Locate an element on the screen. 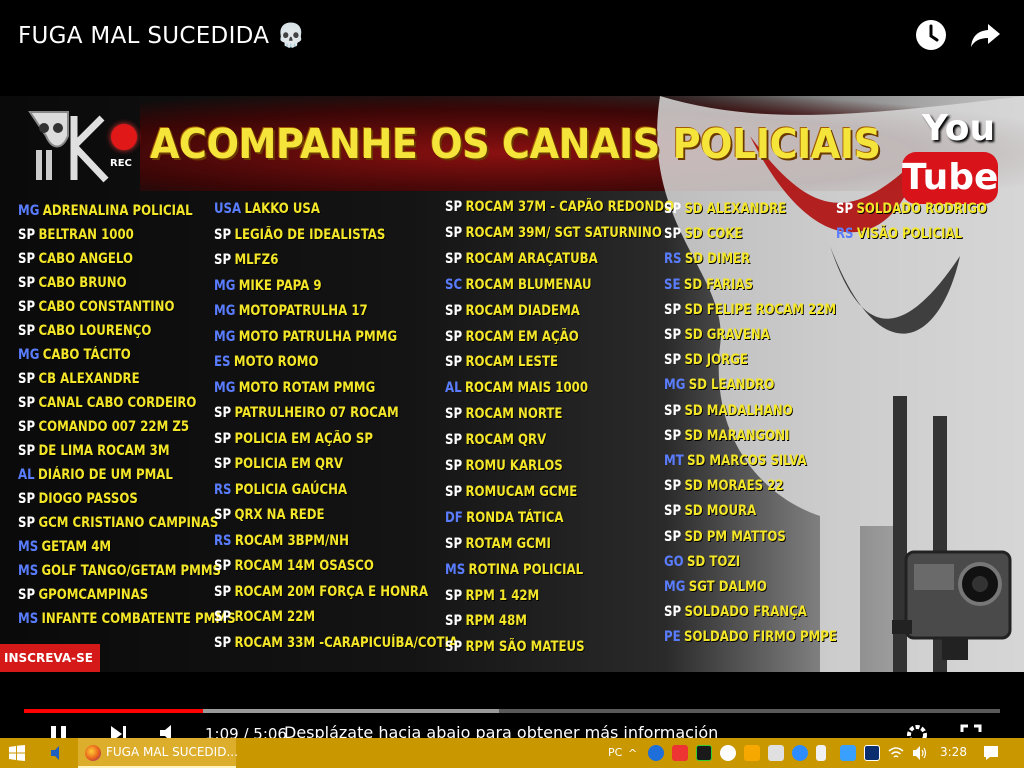  channel-list-item: RS POLICIA GAÚCHA is located at coordinates (280, 490).